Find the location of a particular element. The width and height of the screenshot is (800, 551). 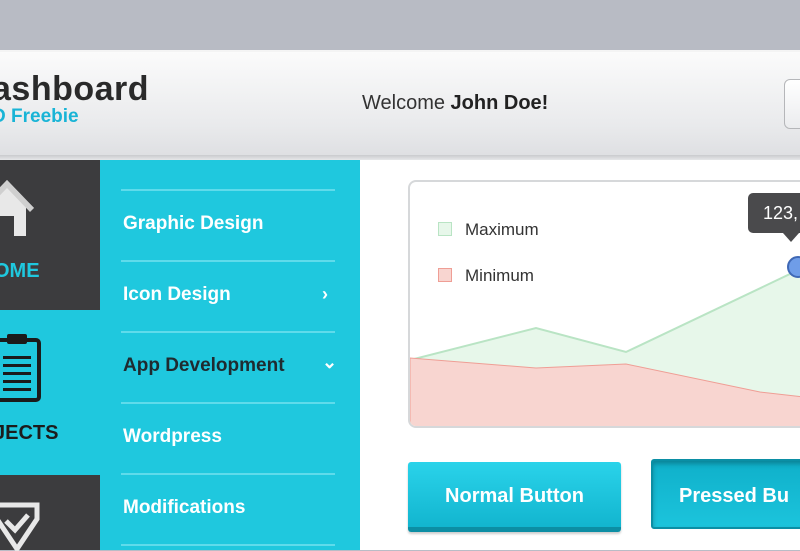

freebie-subtitle: D Freebie is located at coordinates (39, 116).